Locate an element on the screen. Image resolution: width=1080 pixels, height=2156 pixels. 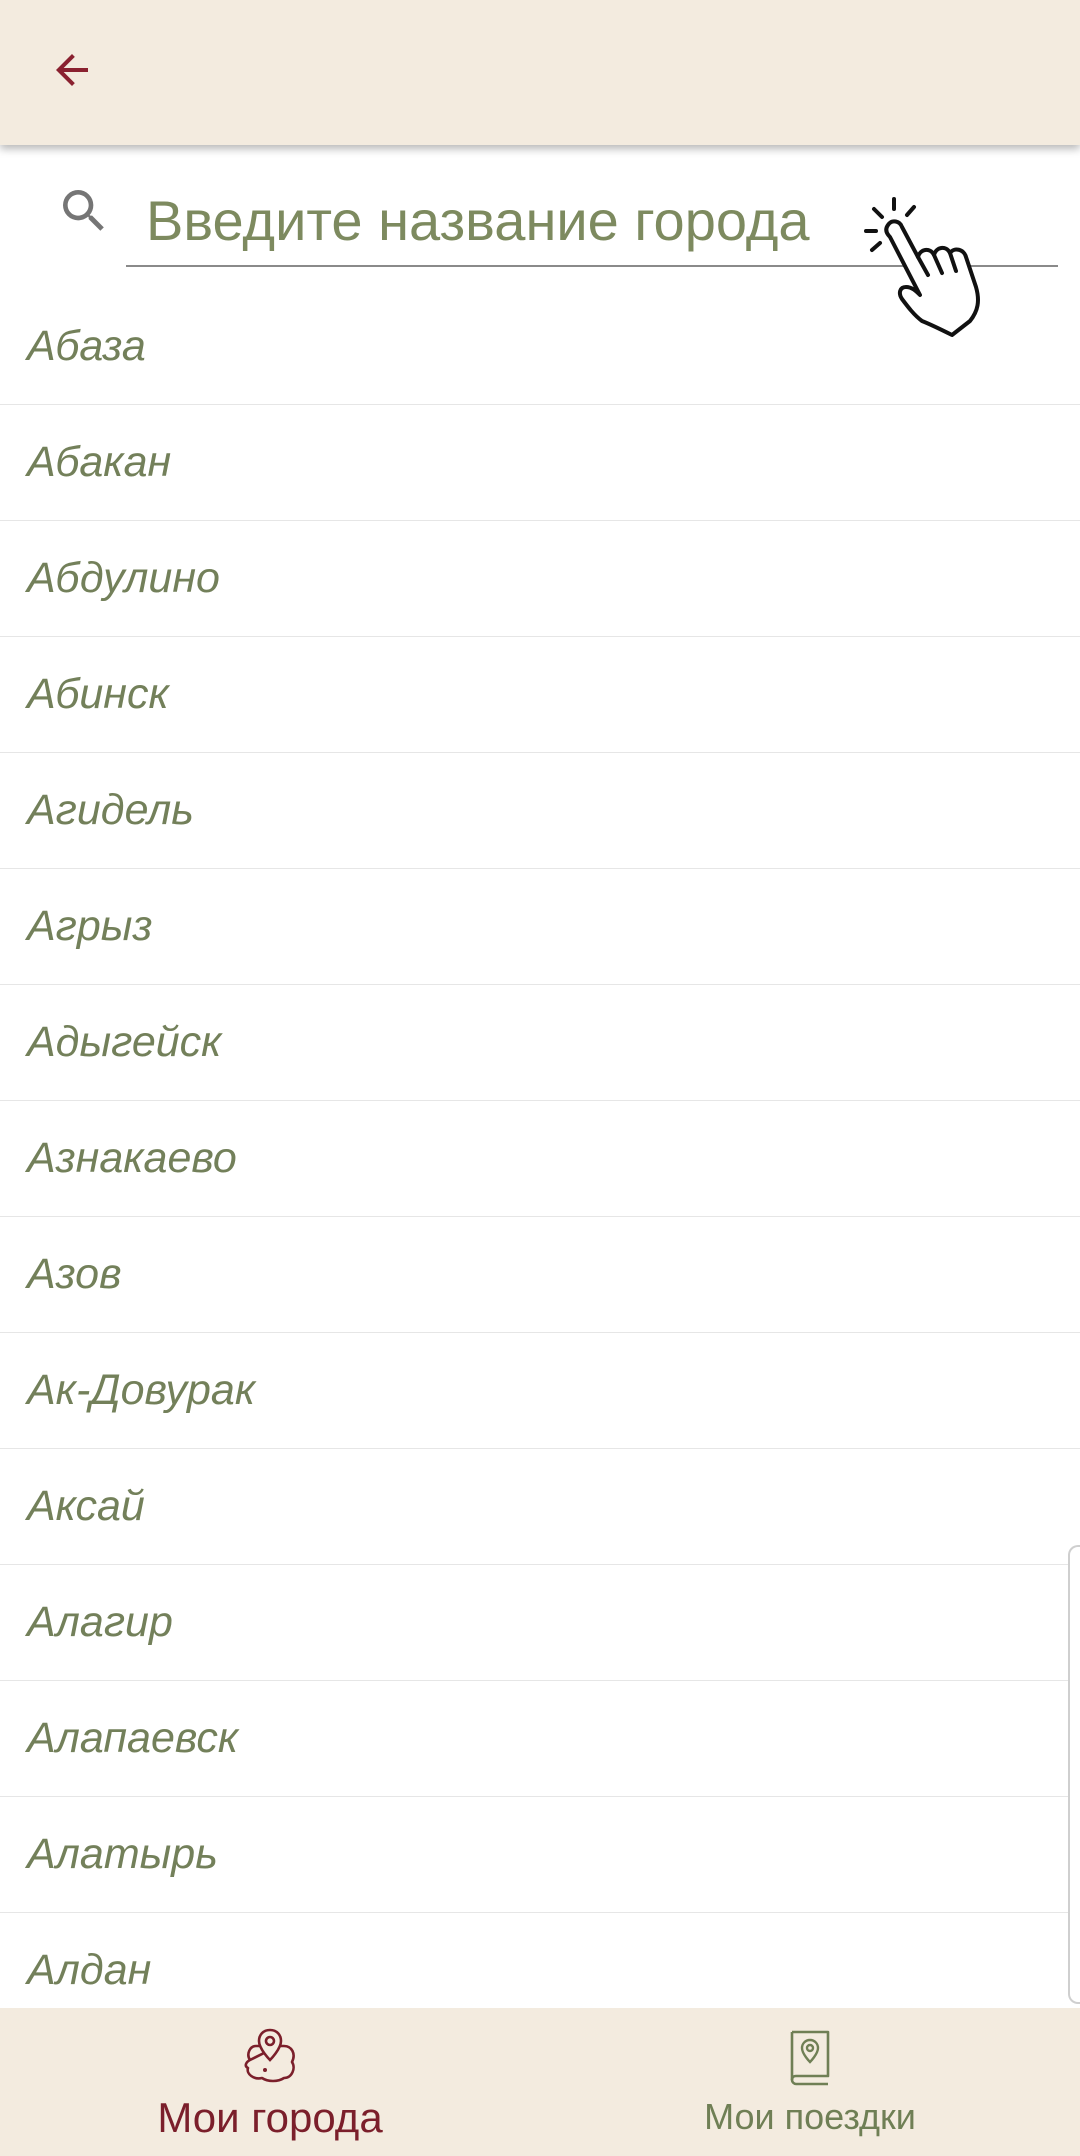
city-list-item: Ак-Довурак is located at coordinates (540, 1391).